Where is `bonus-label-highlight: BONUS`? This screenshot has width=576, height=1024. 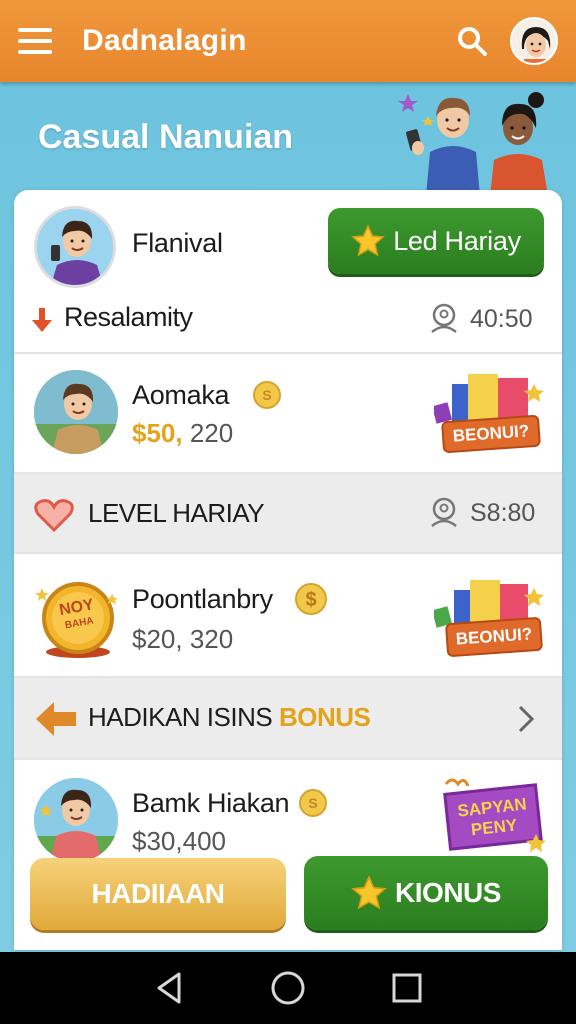 bonus-label-highlight: BONUS is located at coordinates (324, 717).